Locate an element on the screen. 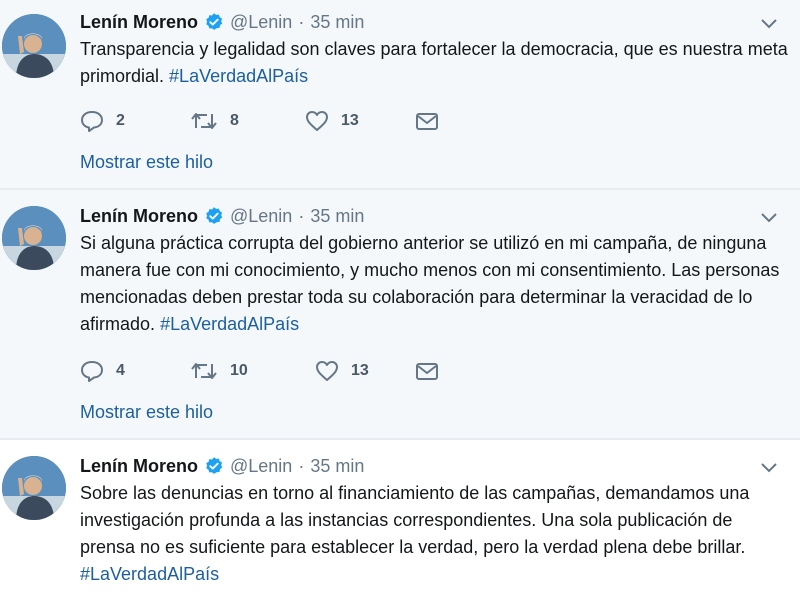 The image size is (800, 594). reply-count: 4 is located at coordinates (120, 370).